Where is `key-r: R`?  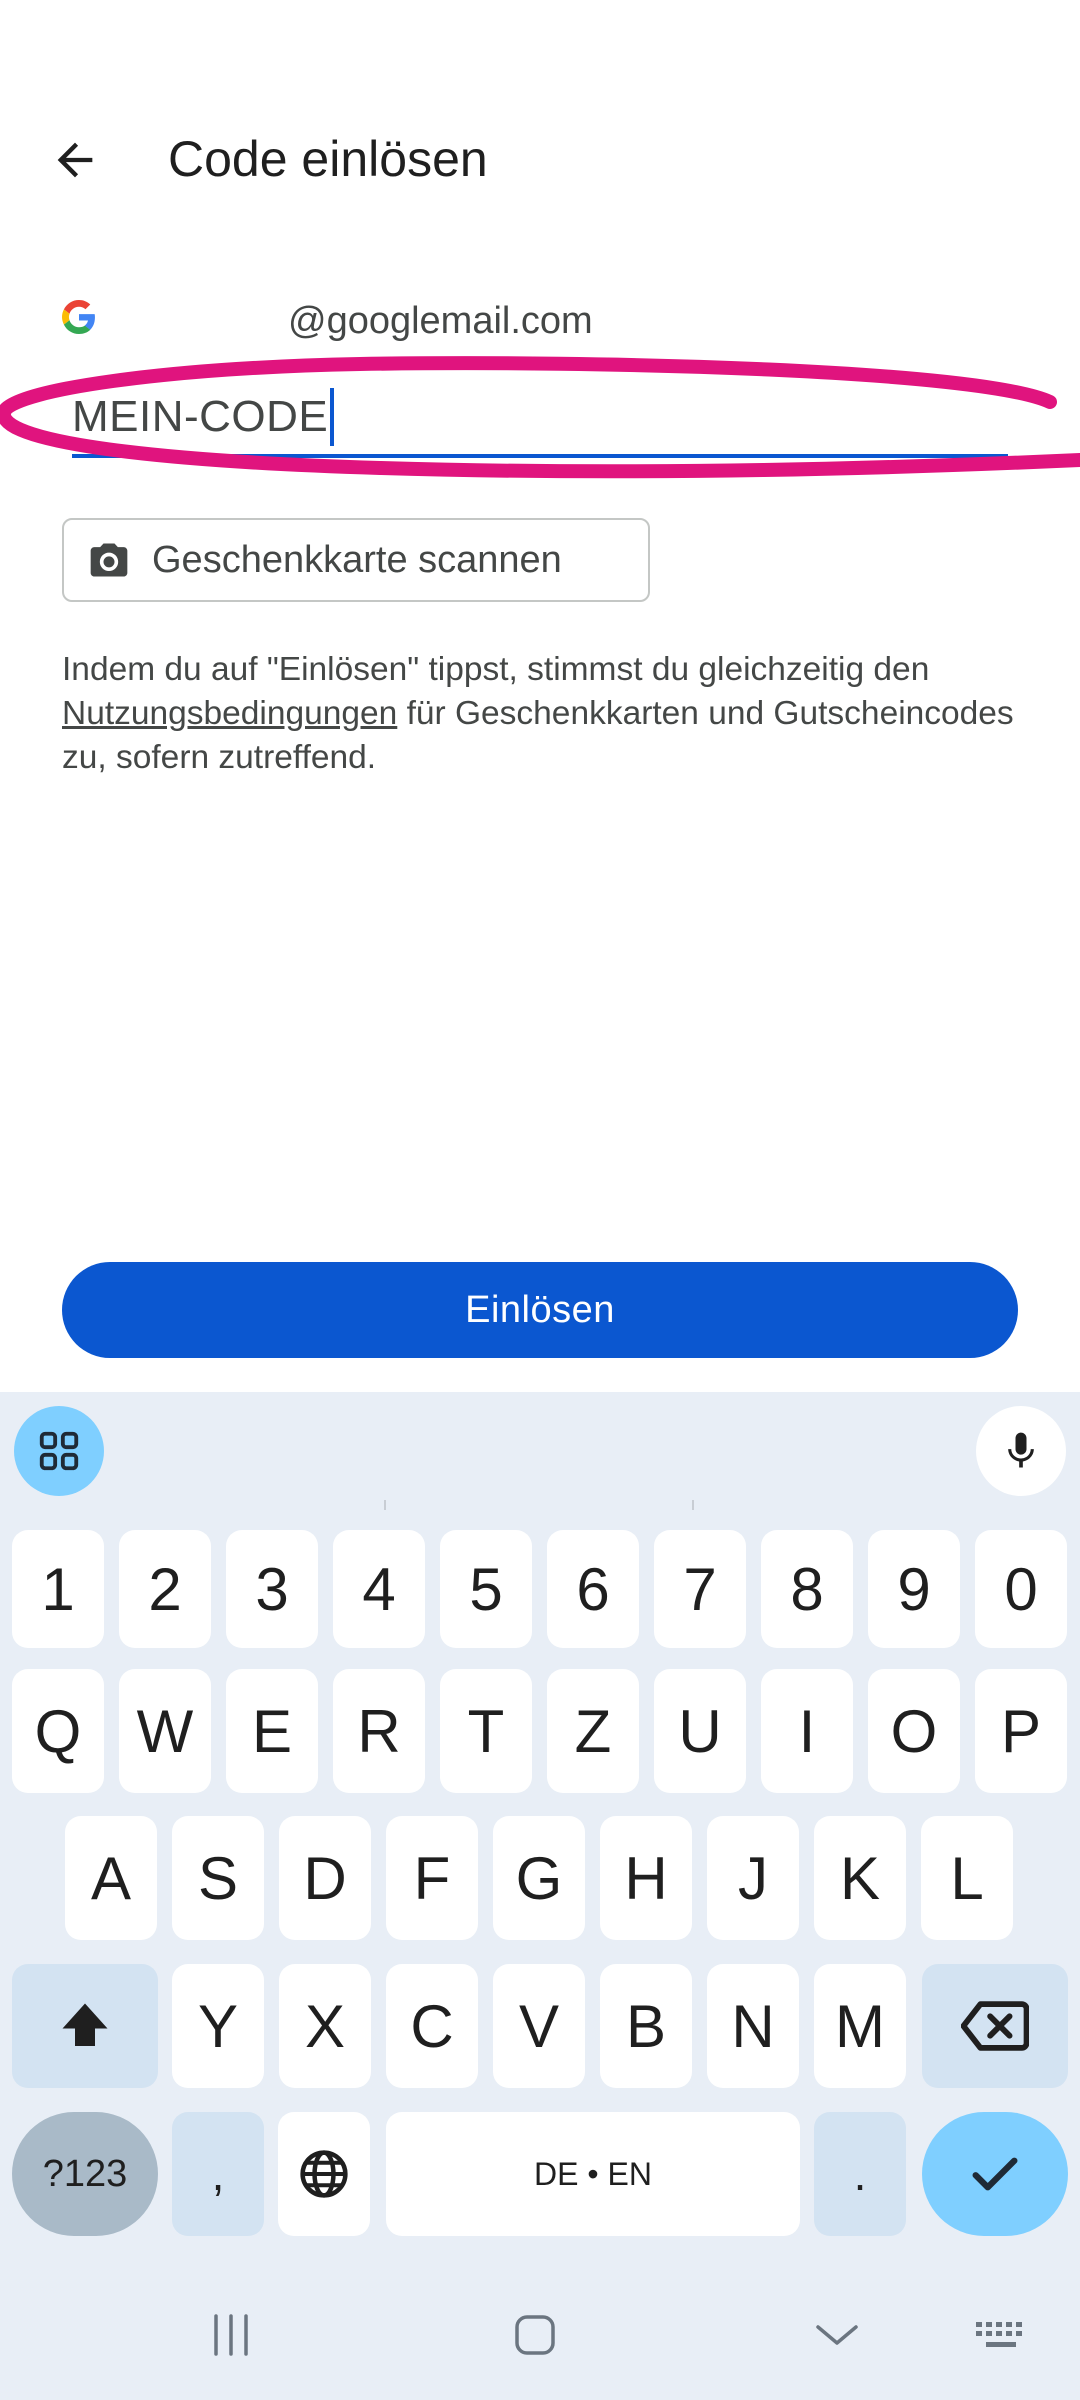
key-r: R is located at coordinates (379, 1731).